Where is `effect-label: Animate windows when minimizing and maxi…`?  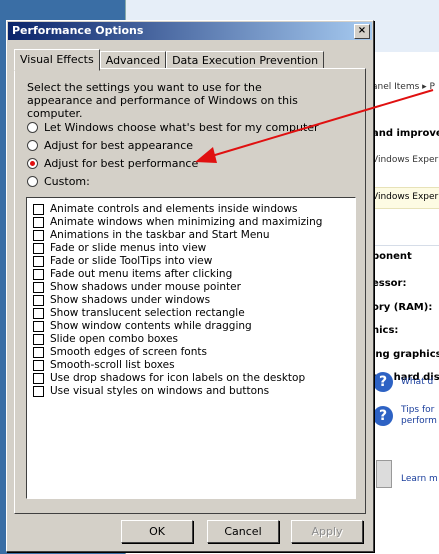
effect-label: Animate windows when minimizing and maxi… is located at coordinates (186, 222).